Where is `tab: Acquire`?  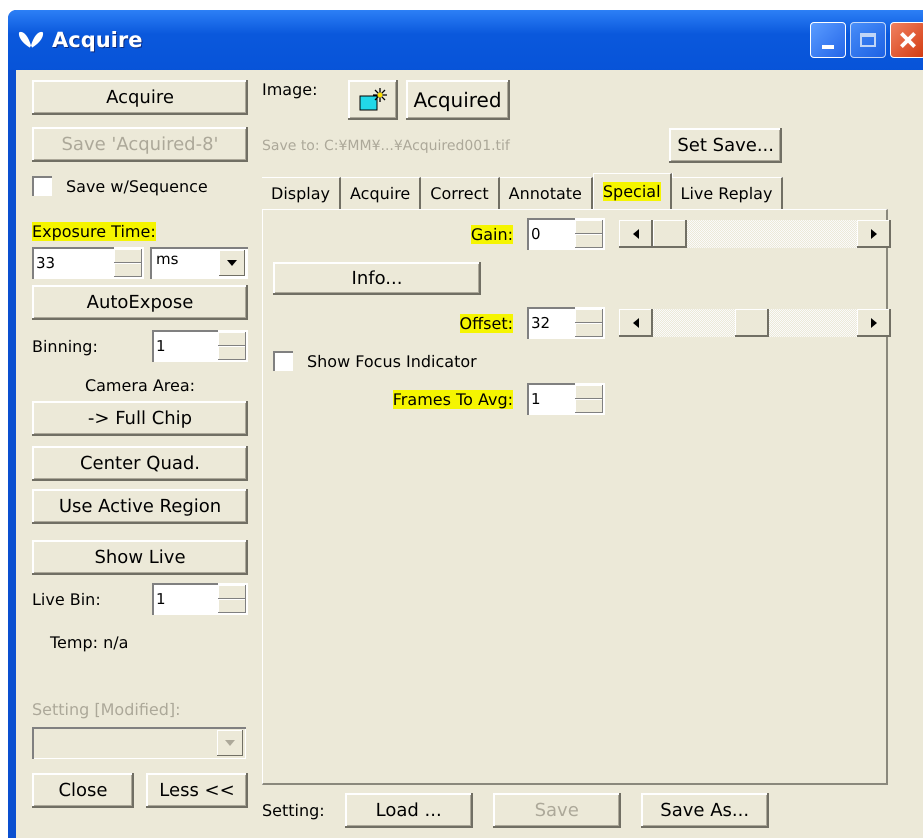 tab: Acquire is located at coordinates (381, 193).